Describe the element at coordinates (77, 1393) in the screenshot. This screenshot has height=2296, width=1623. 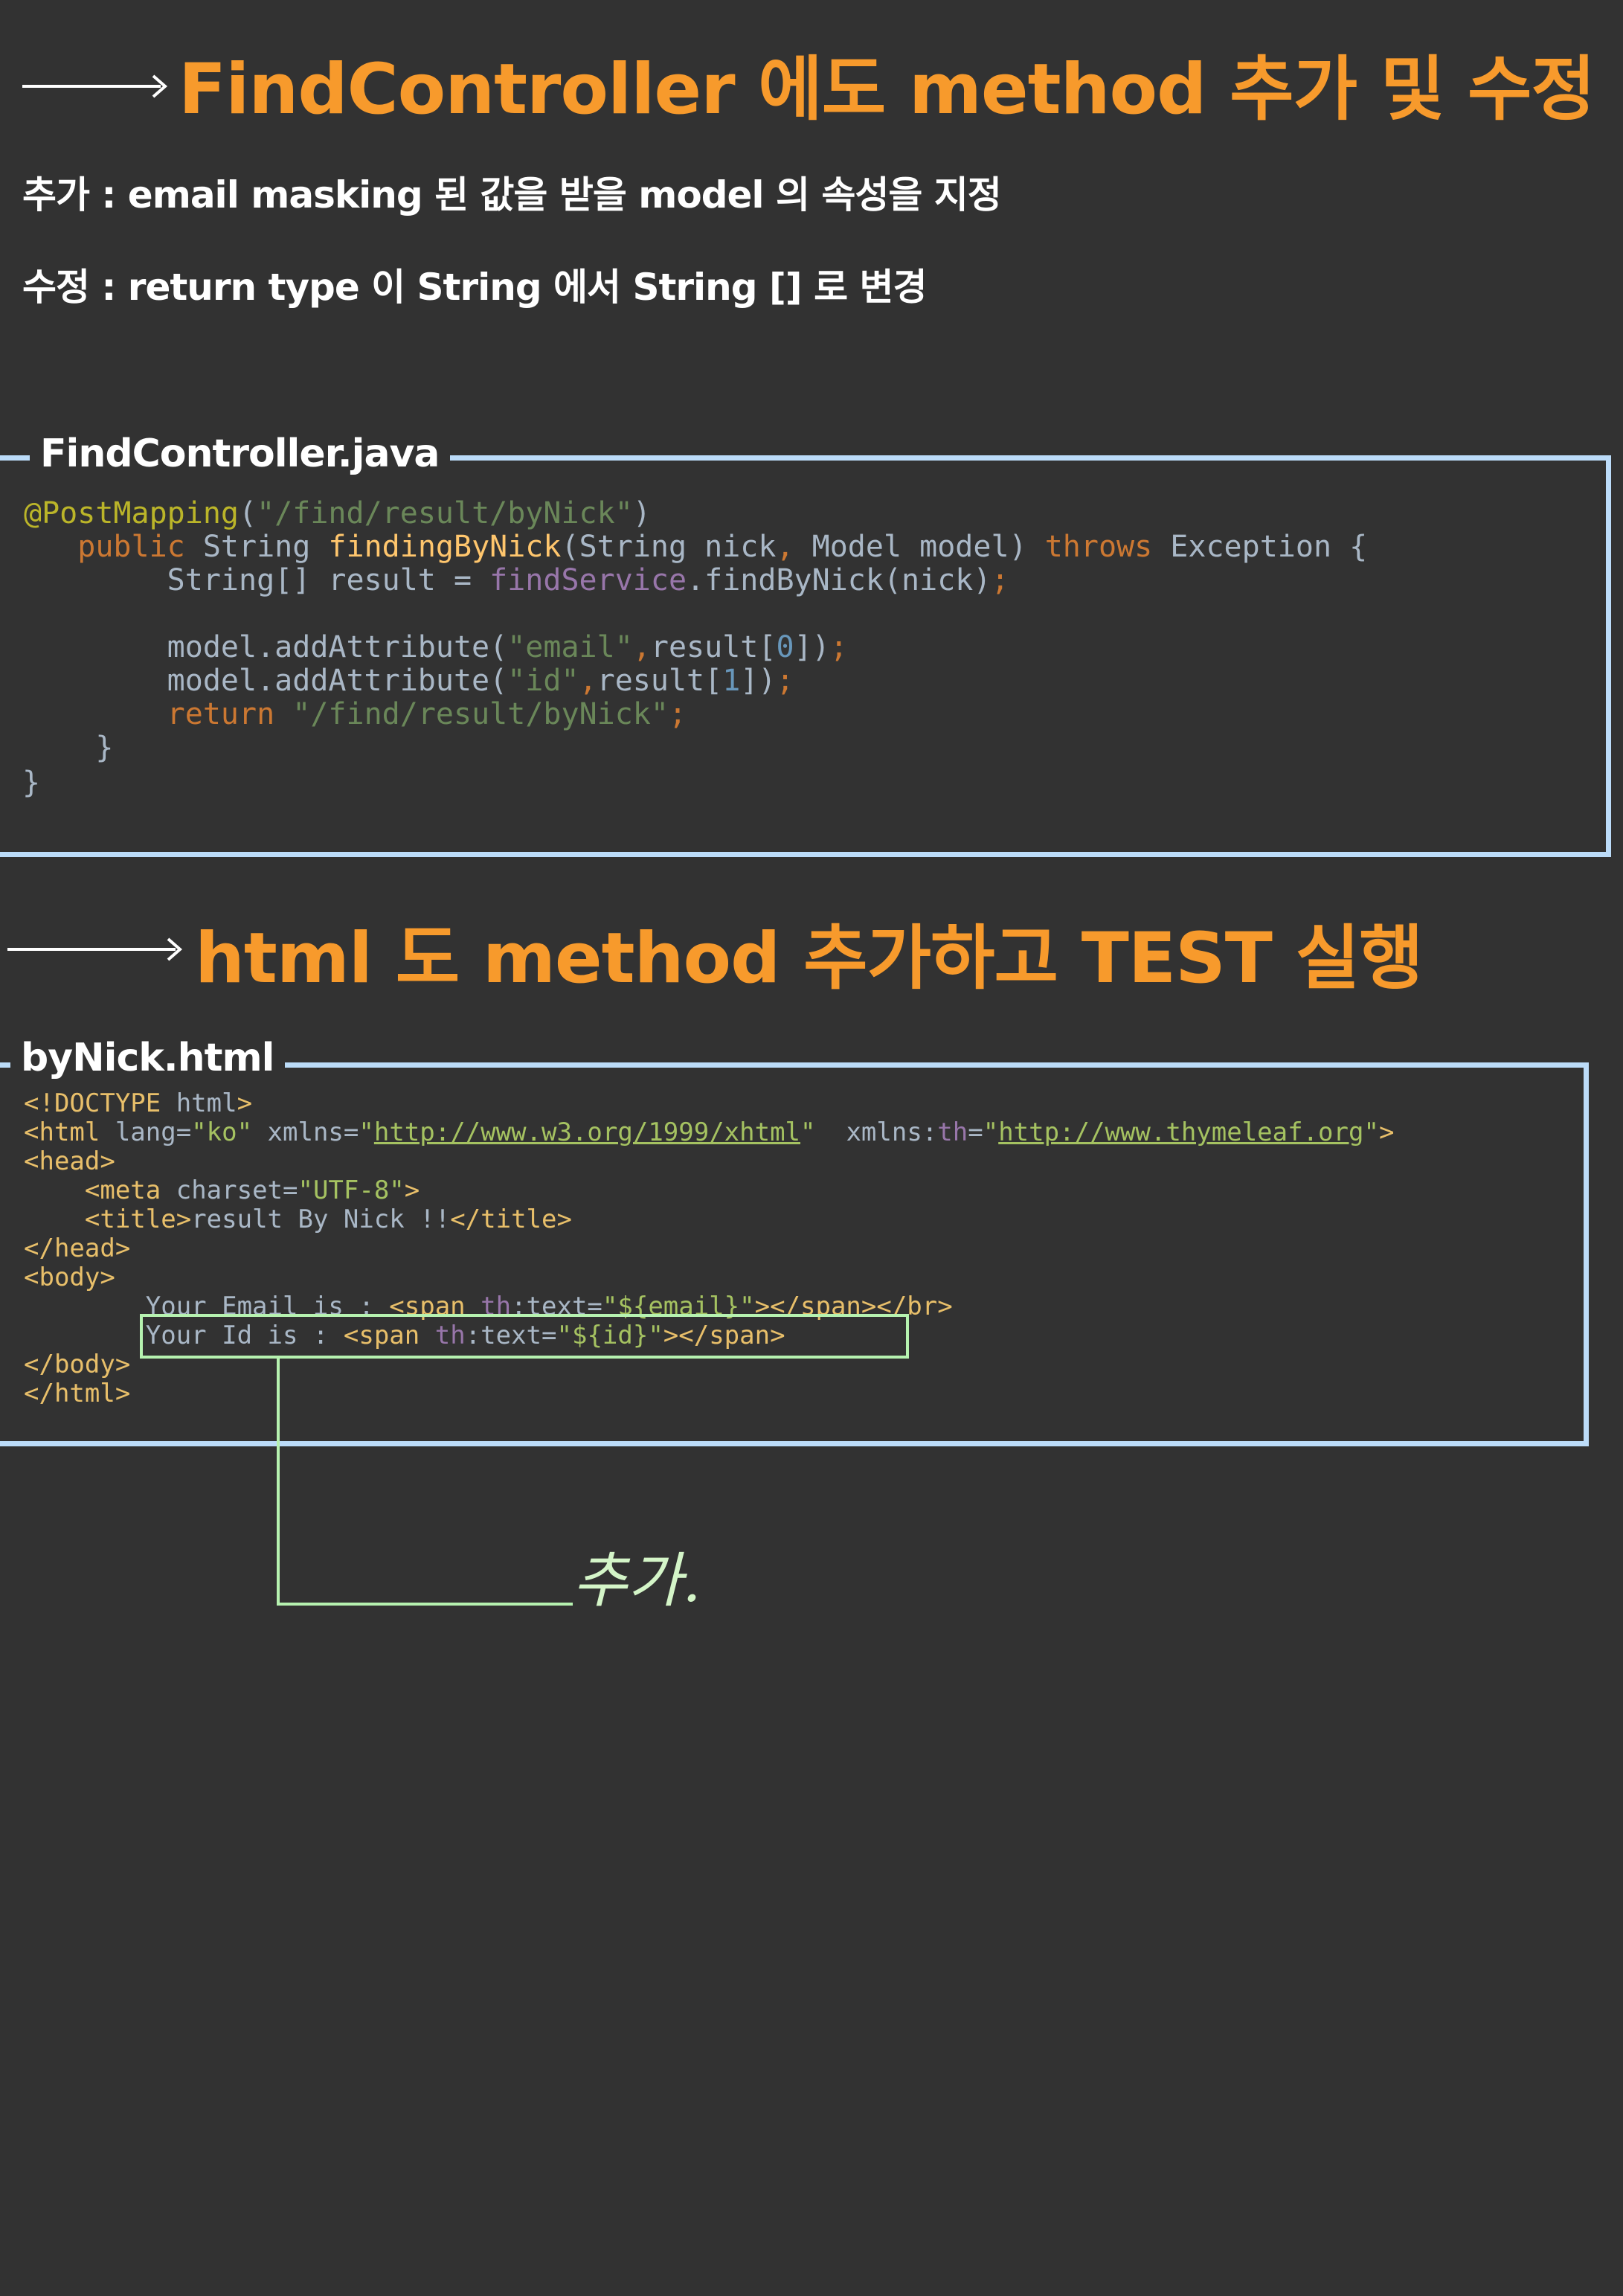
I see `code-line: </html>` at that location.